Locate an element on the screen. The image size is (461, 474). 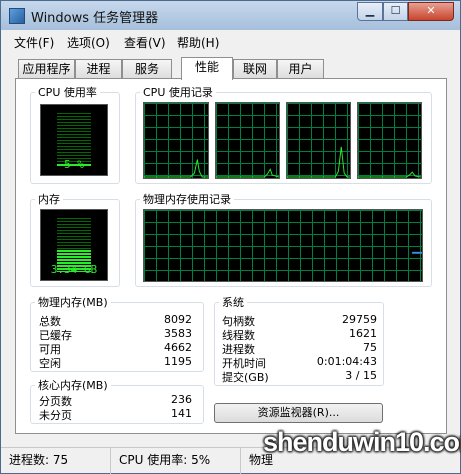
row-value: 1621 is located at coordinates (363, 333).